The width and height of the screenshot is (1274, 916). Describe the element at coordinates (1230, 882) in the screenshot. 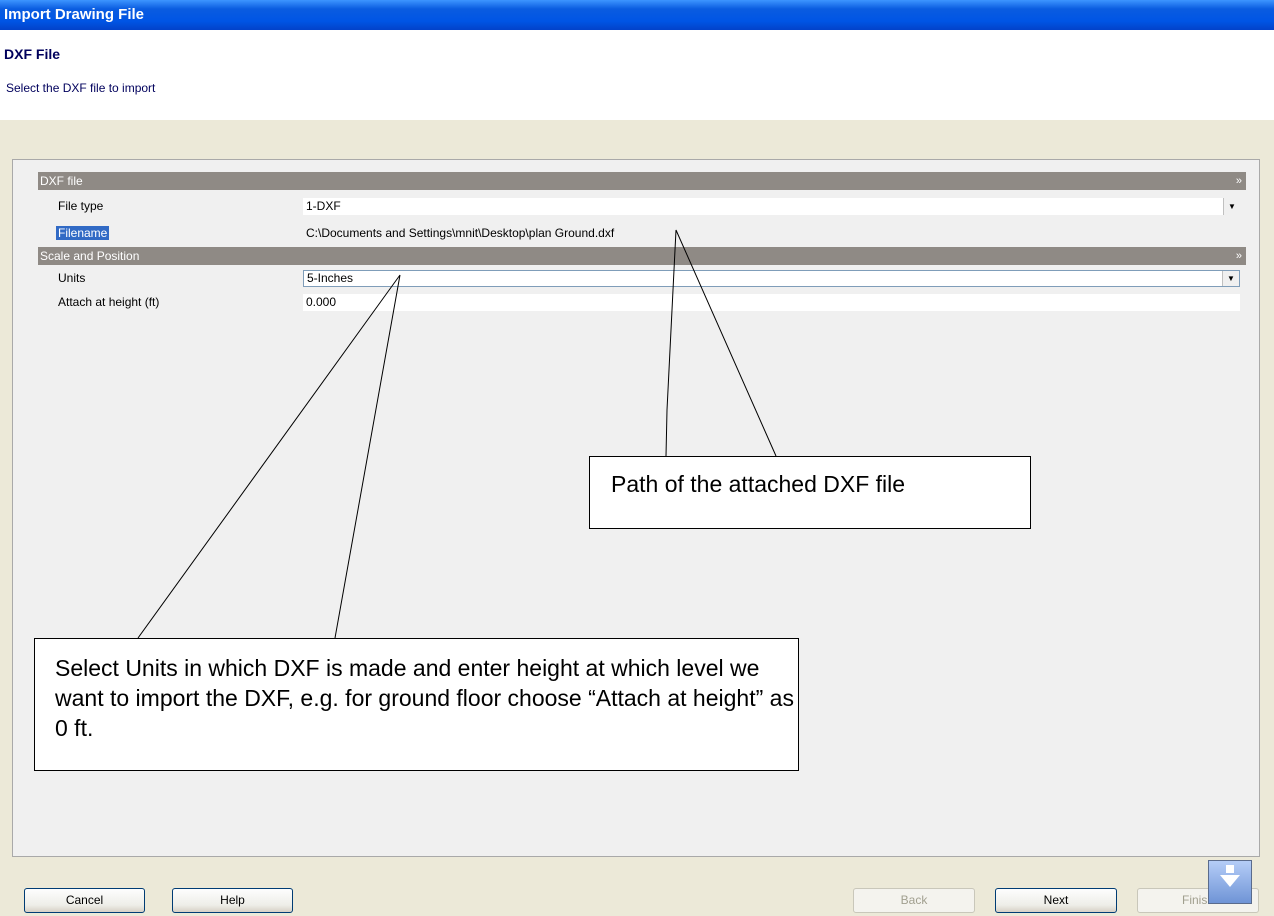

I see `scroll-down-icon` at that location.